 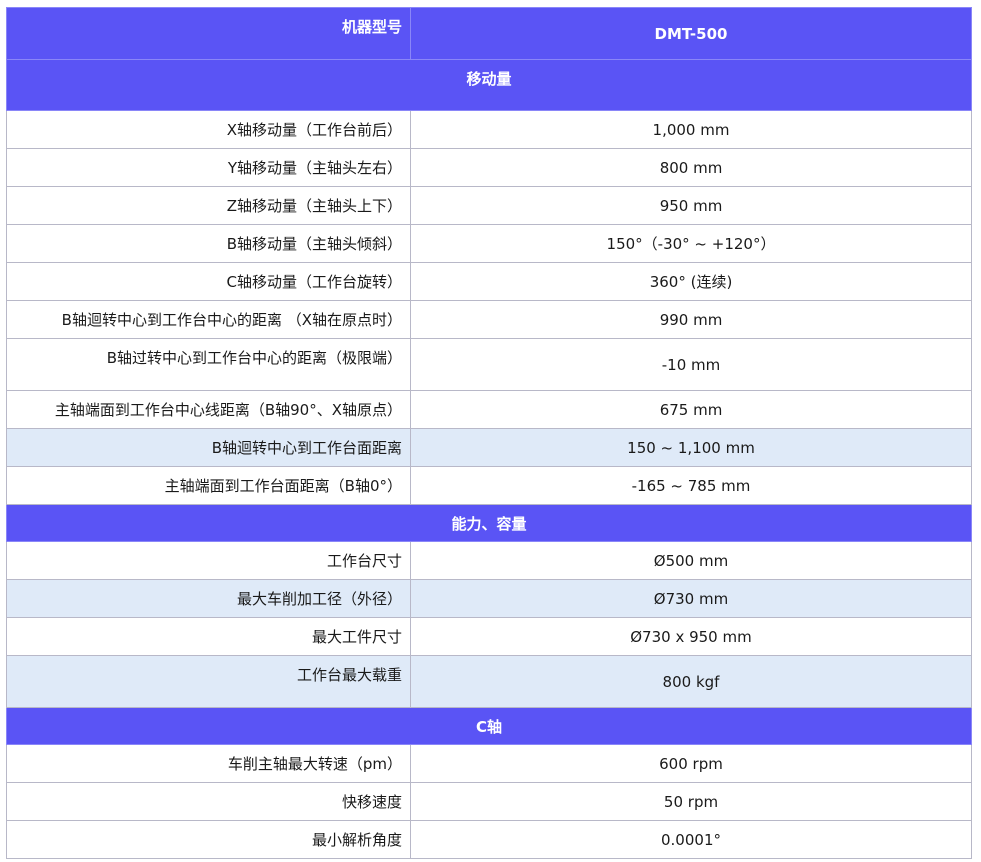 What do you see at coordinates (691, 681) in the screenshot?
I see `row-value: 800 kgf` at bounding box center [691, 681].